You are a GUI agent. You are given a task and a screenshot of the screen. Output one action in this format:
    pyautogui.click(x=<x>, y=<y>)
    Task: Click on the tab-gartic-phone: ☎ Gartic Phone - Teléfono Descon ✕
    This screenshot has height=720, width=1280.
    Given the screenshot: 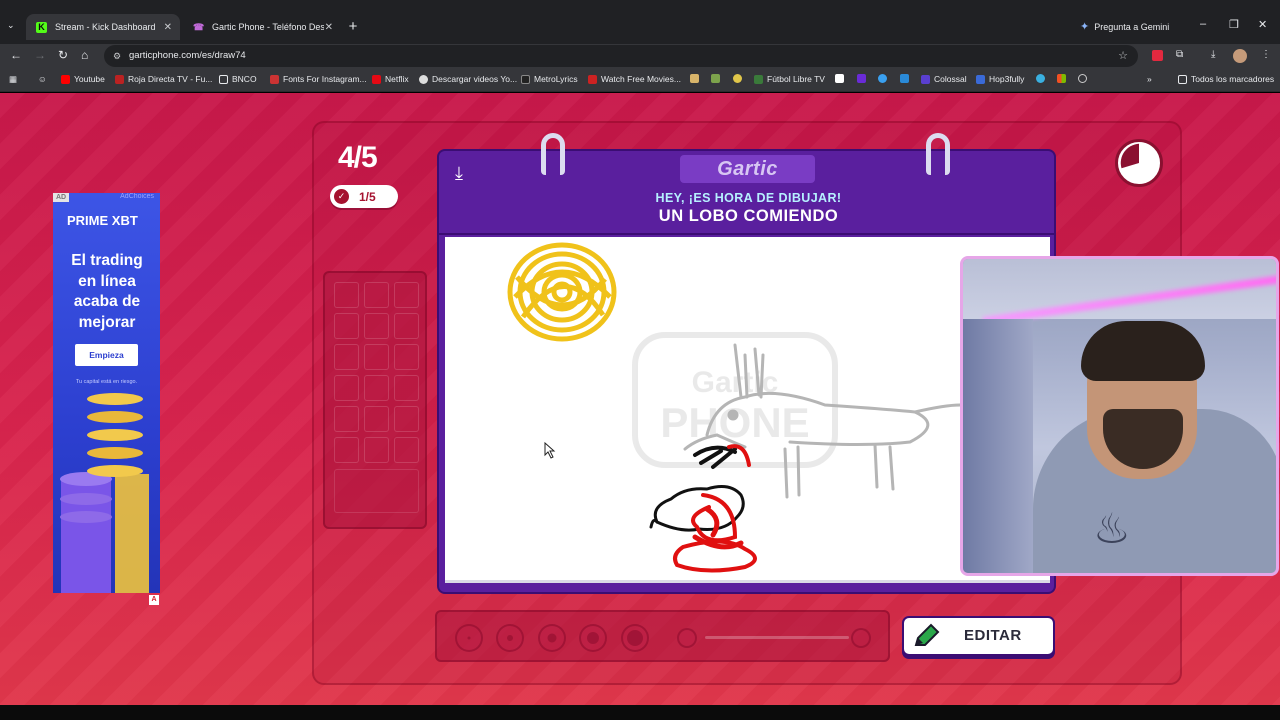 What is the action you would take?
    pyautogui.click(x=262, y=27)
    